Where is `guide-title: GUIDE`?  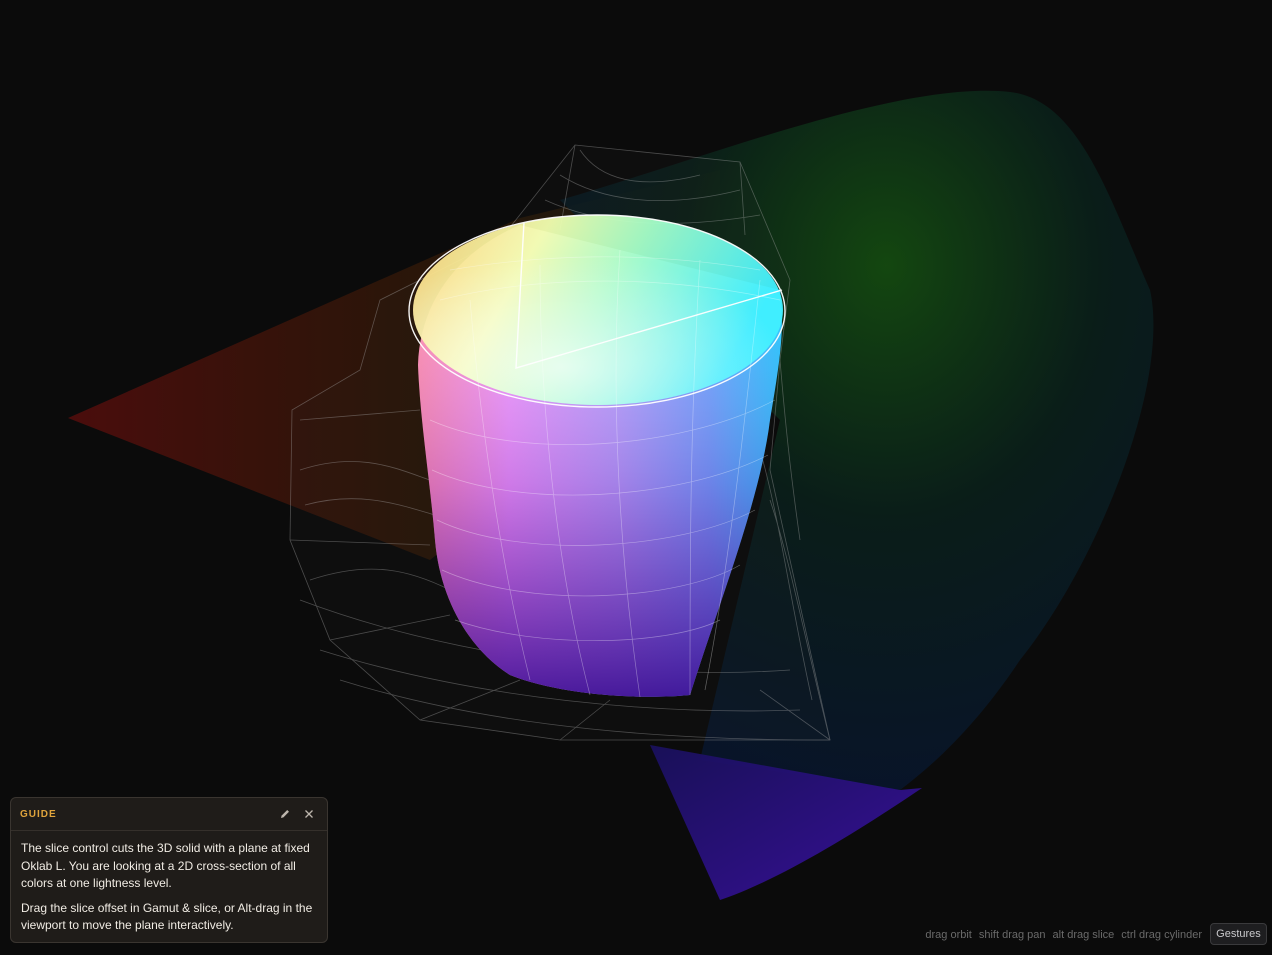 guide-title: GUIDE is located at coordinates (38, 814).